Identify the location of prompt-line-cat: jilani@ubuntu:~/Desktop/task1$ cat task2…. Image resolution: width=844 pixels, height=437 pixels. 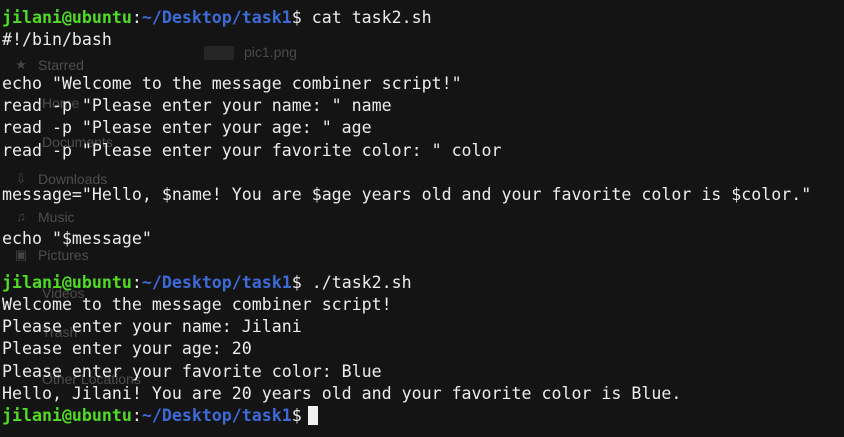
(406, 18).